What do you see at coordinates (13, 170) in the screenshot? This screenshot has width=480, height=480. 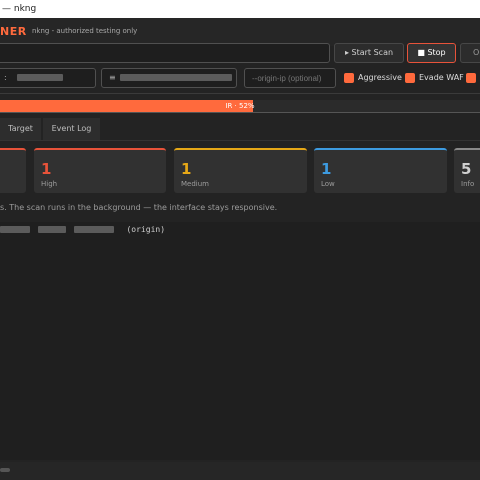 I see `severity-card-critical` at bounding box center [13, 170].